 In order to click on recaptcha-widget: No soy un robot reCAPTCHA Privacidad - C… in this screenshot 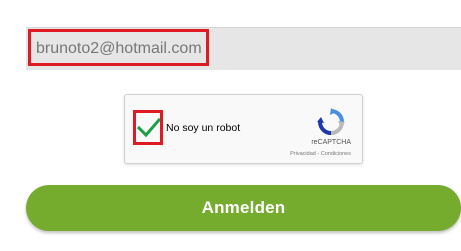, I will do `click(243, 129)`.